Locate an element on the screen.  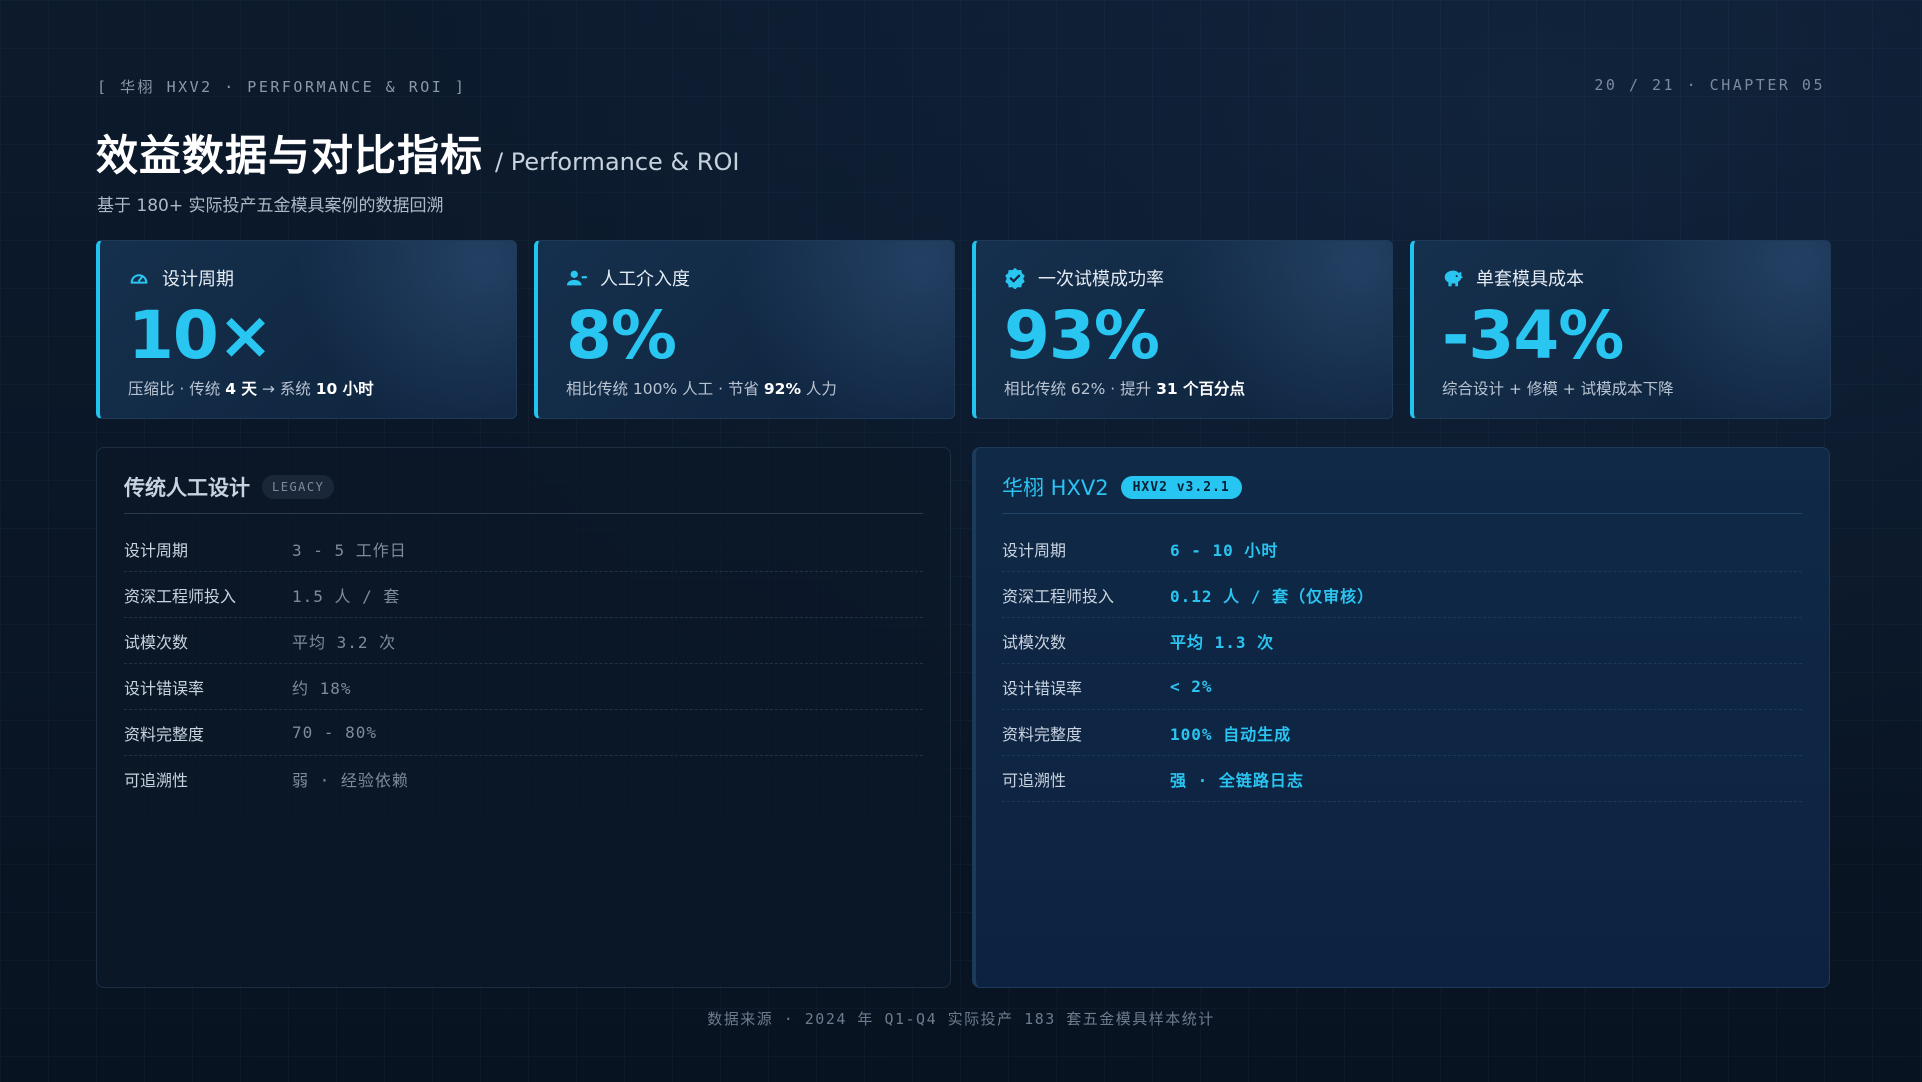
metric-value: 平均 1.3 次 is located at coordinates (1222, 642).